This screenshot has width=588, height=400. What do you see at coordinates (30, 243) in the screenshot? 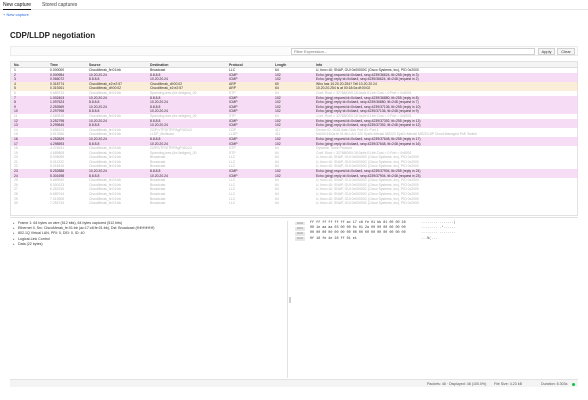
I see `detail-item-label: Data (22 bytes)` at bounding box center [30, 243].